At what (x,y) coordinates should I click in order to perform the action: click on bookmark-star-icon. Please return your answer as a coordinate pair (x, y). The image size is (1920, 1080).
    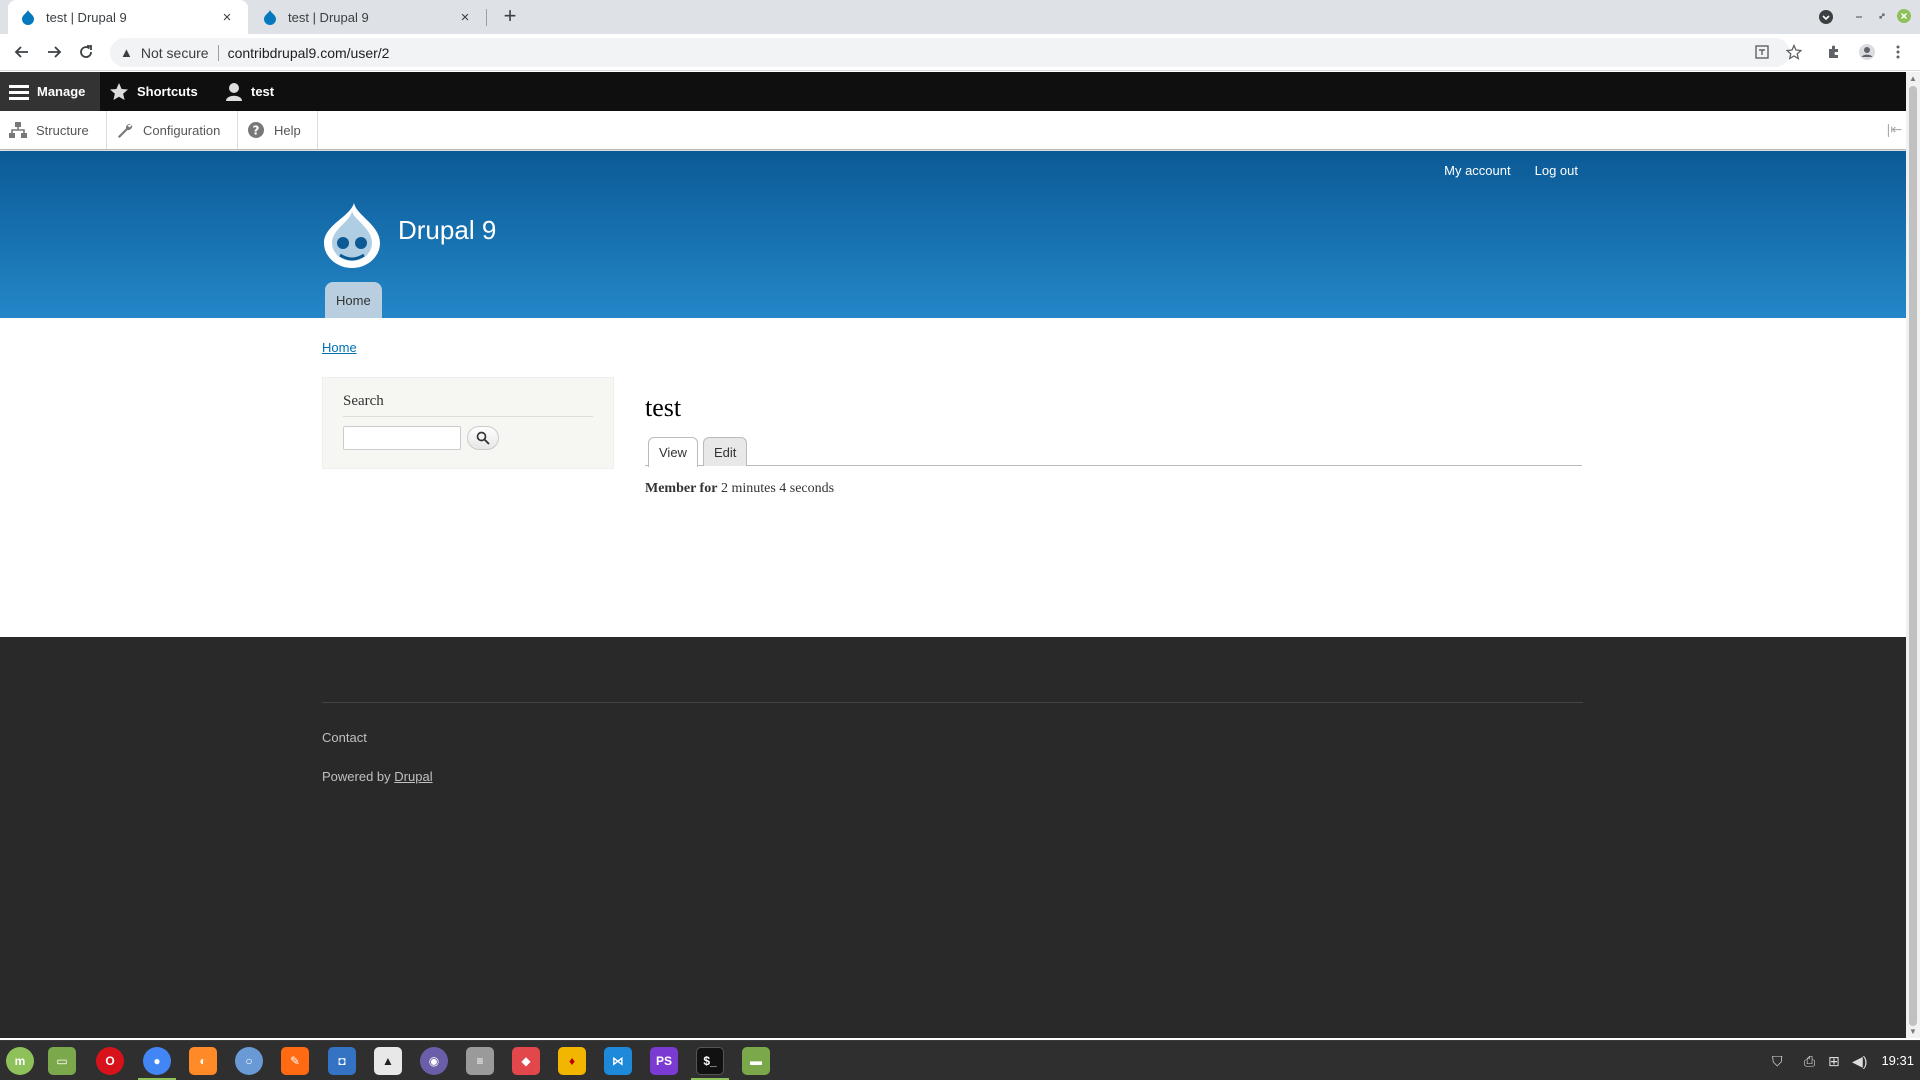
    Looking at the image, I should click on (1794, 52).